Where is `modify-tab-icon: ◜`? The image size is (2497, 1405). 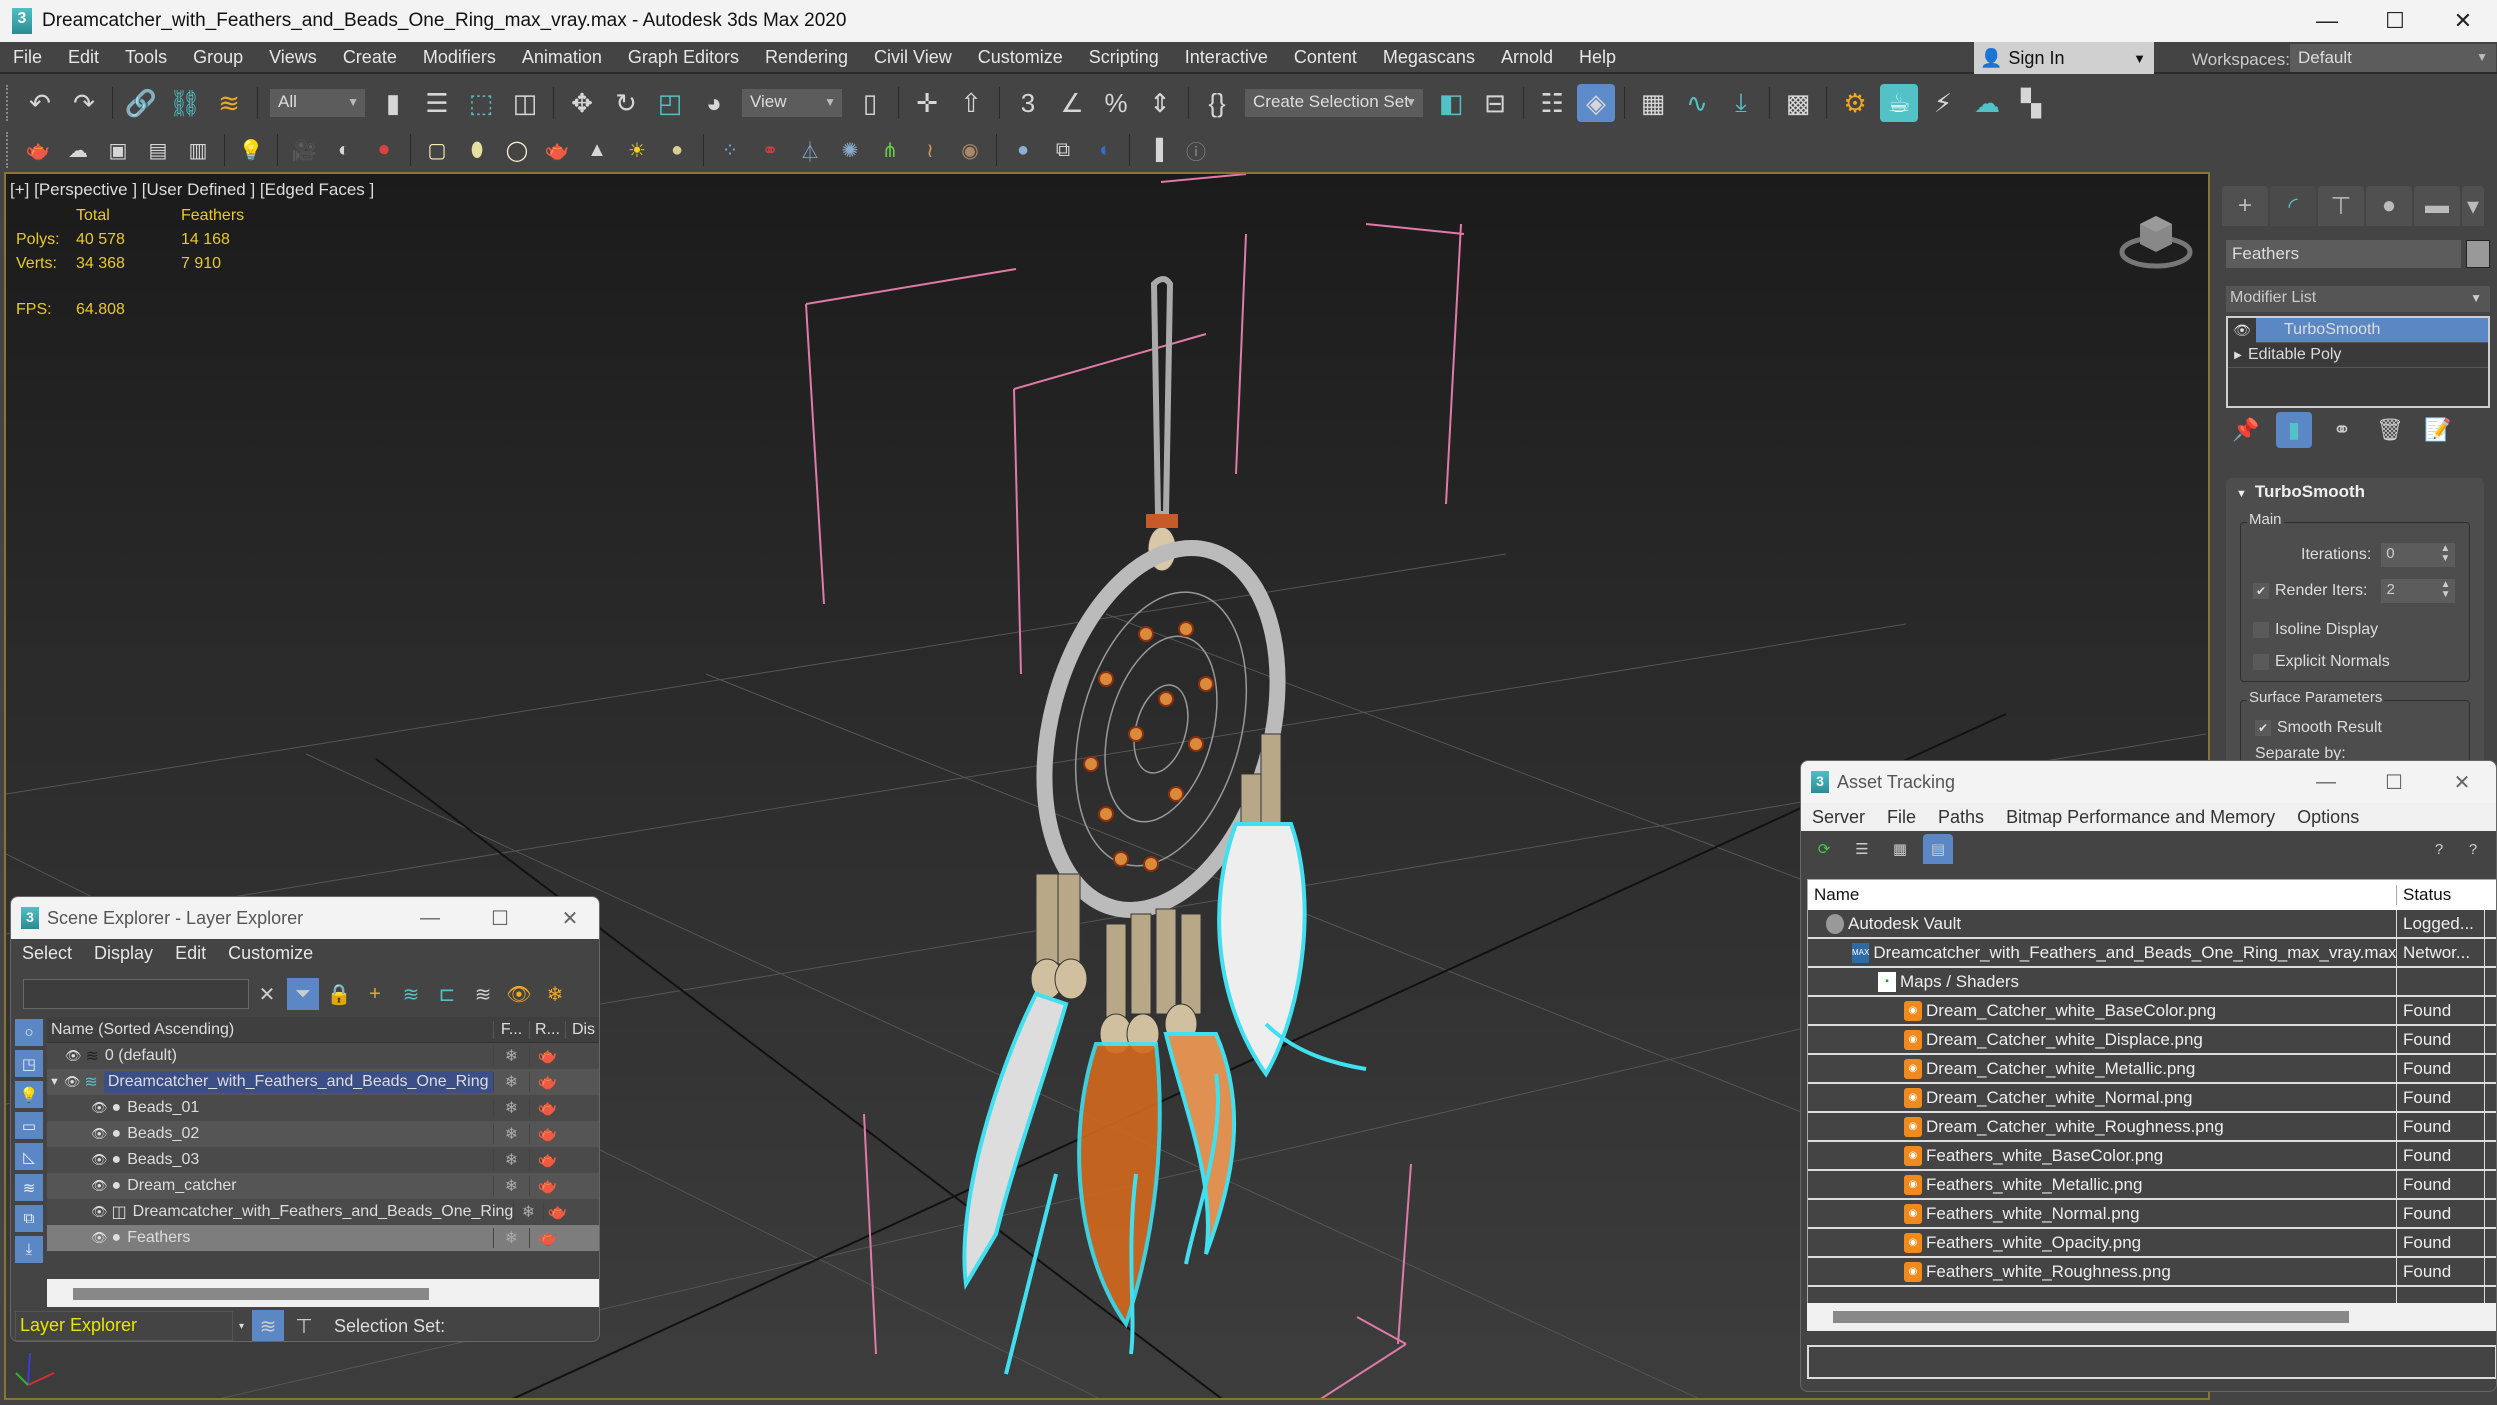
modify-tab-icon: ◜ is located at coordinates (2293, 206).